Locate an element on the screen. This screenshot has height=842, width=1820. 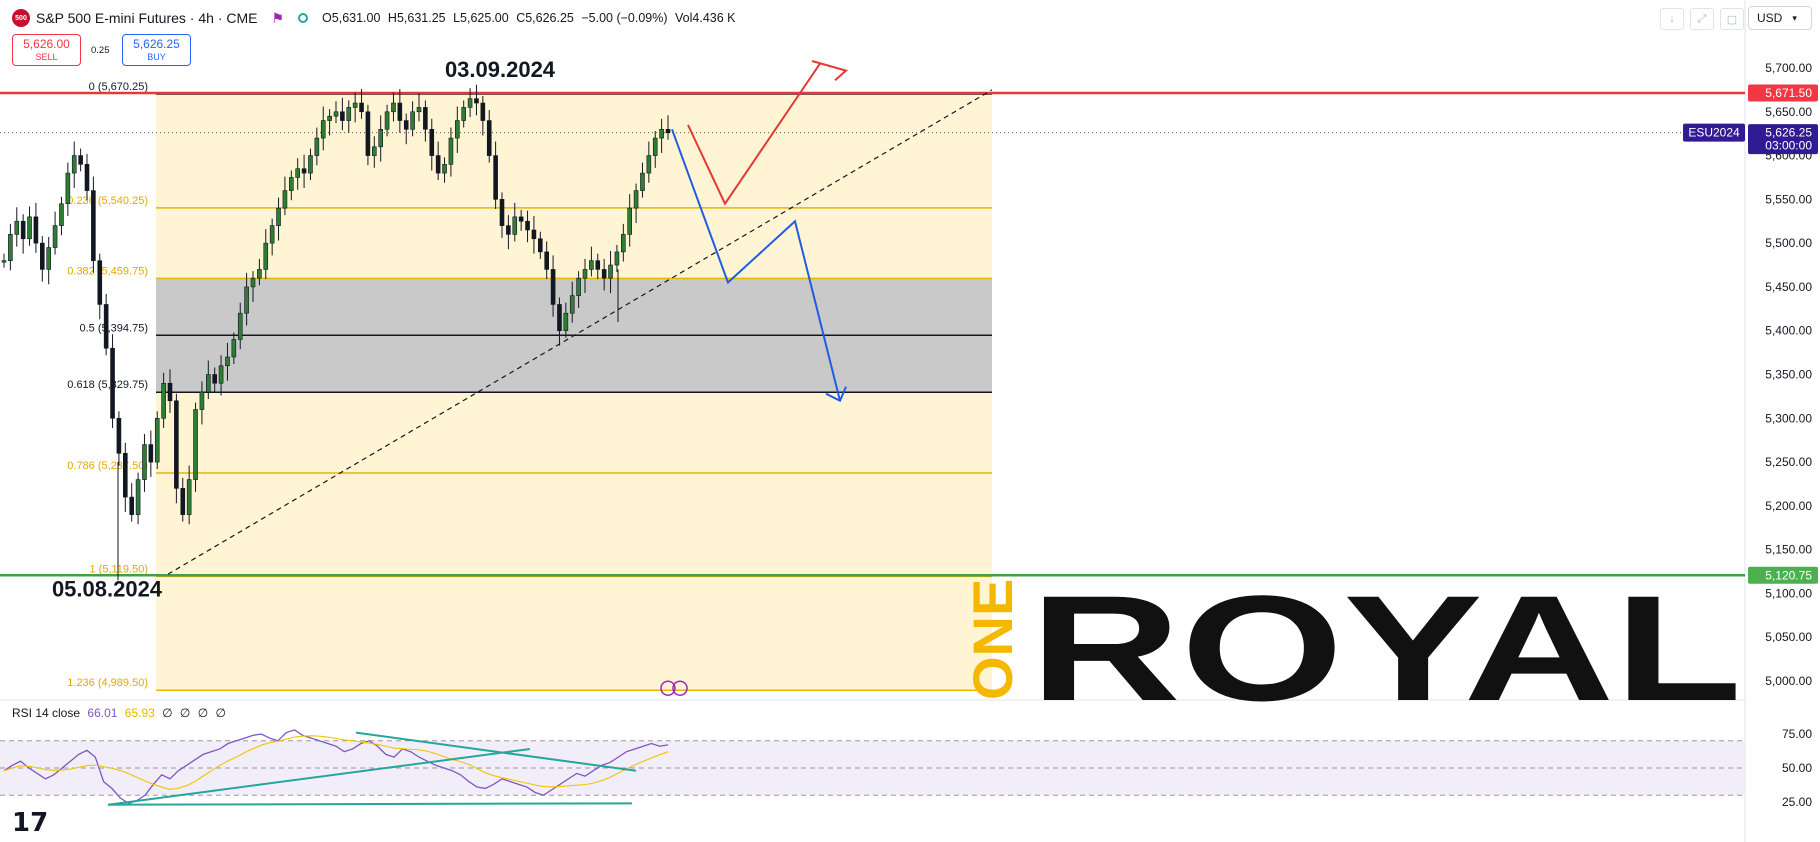
y-tick-label: 5,500.00 is located at coordinates (1788, 243).